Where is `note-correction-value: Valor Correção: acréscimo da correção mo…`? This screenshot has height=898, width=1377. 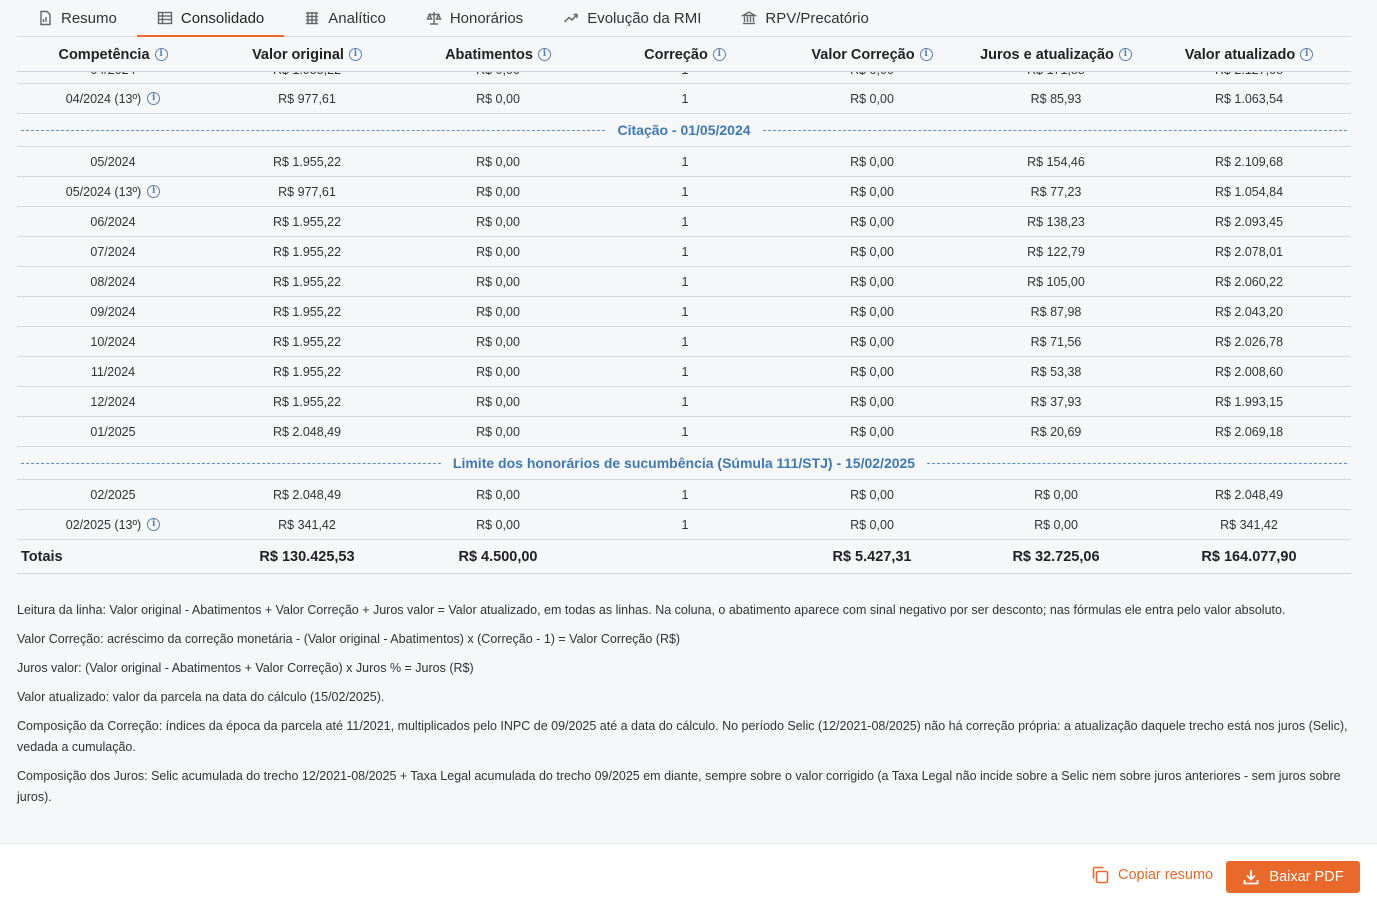 note-correction-value: Valor Correção: acréscimo da correção mo… is located at coordinates (349, 639).